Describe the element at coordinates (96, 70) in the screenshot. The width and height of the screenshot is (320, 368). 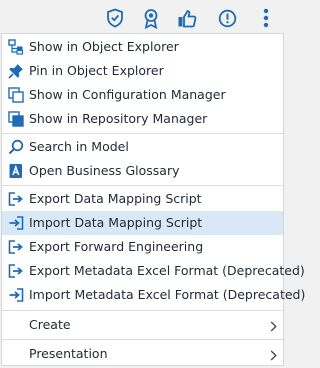
I see `menu-item-label: Pin in Object Explorer` at that location.